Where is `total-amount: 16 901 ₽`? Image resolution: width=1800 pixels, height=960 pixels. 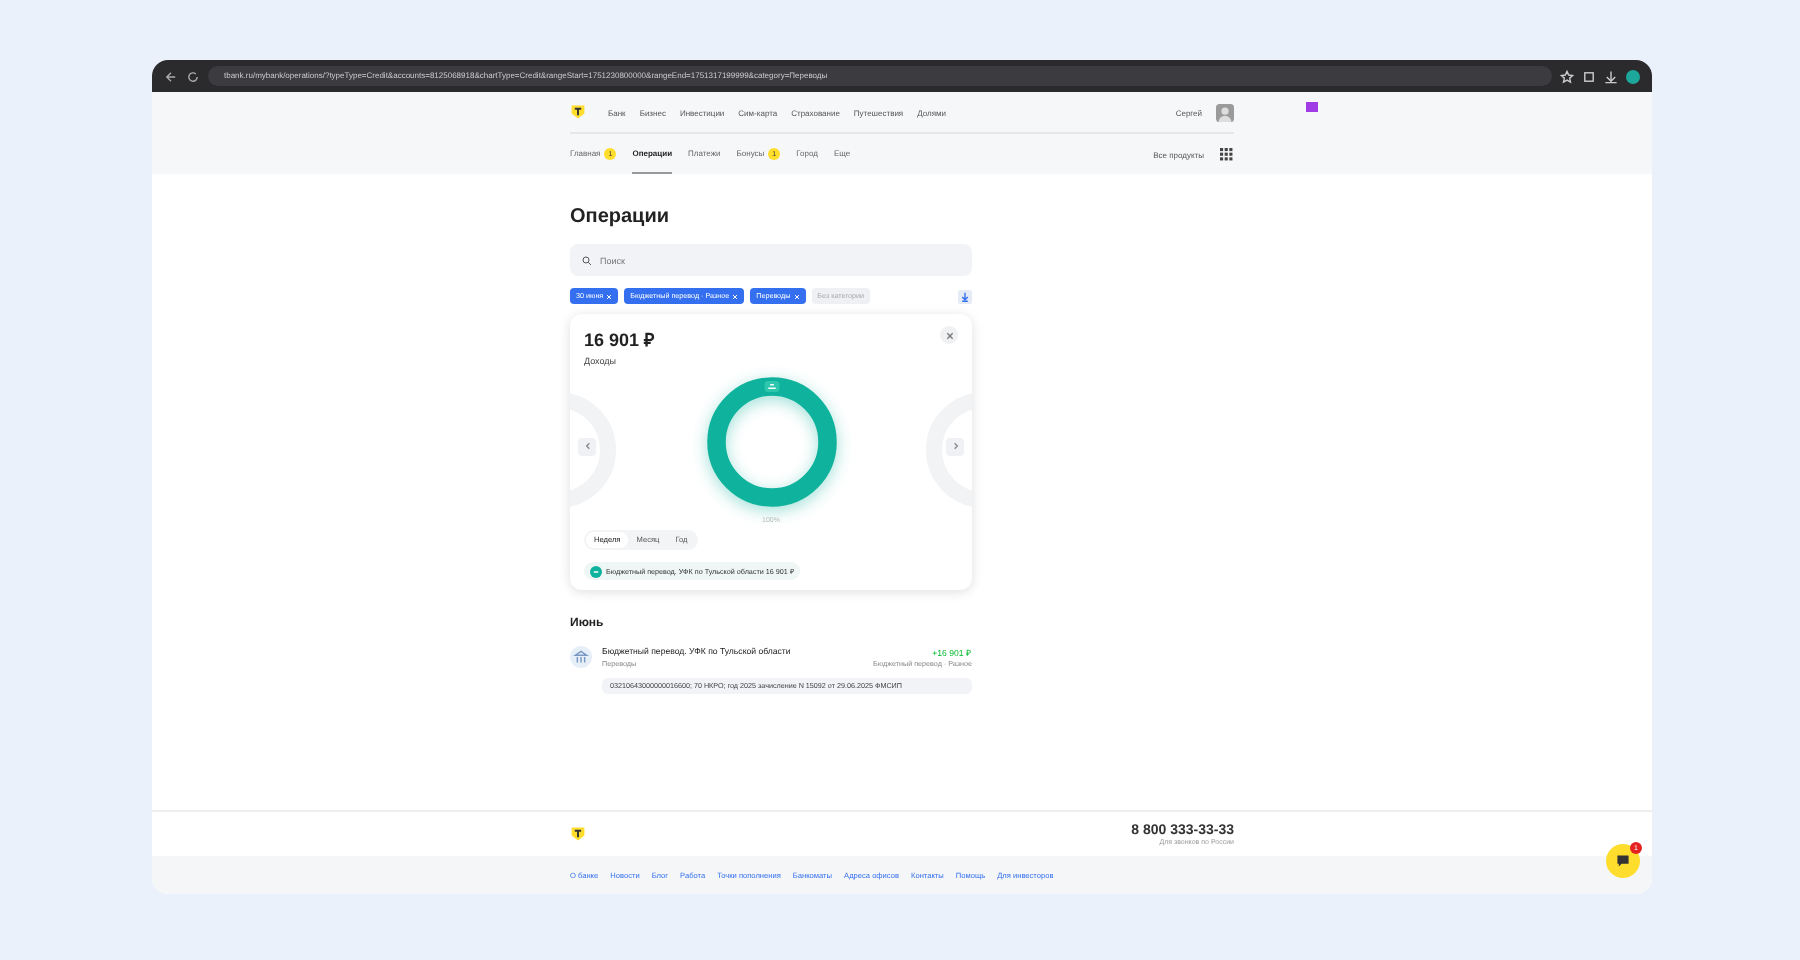 total-amount: 16 901 ₽ is located at coordinates (619, 340).